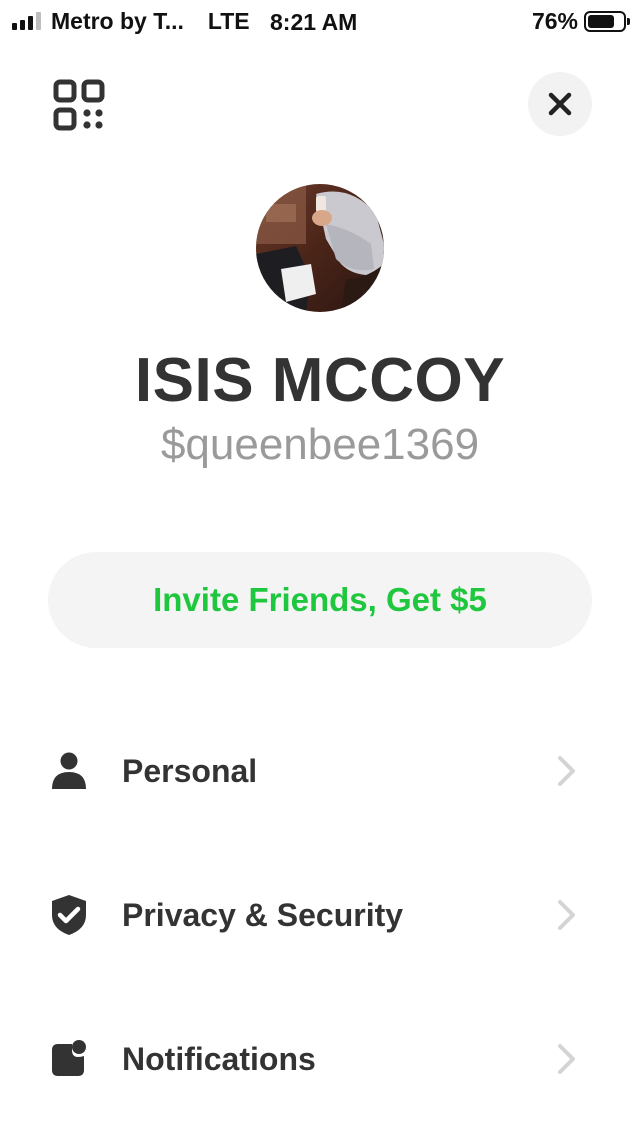  I want to click on notification-badge-icon, so click(69, 1059).